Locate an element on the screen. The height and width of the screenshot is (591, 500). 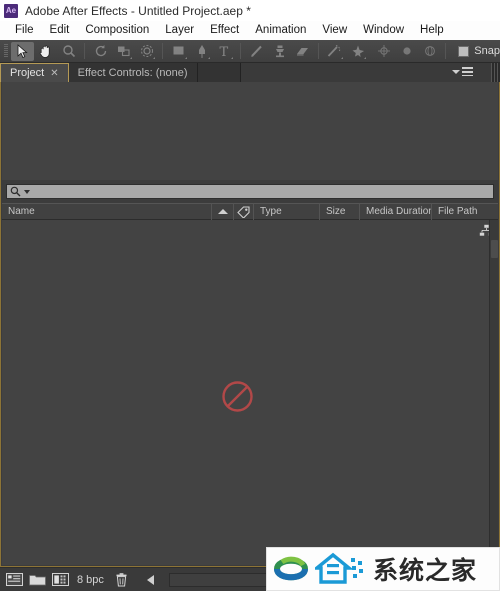
snap-label: Snap is located at coordinates (487, 51).